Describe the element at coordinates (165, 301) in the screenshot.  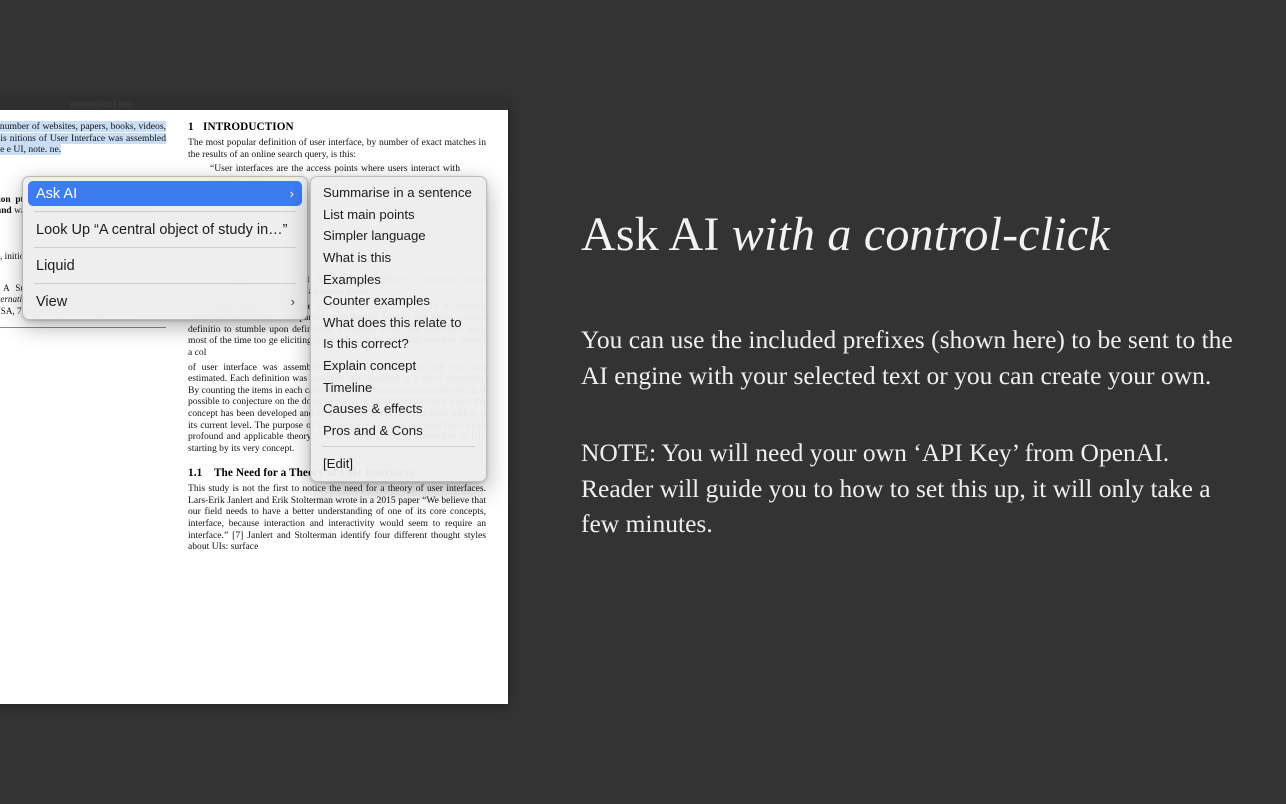
I see `menu-item-view: View ›` at that location.